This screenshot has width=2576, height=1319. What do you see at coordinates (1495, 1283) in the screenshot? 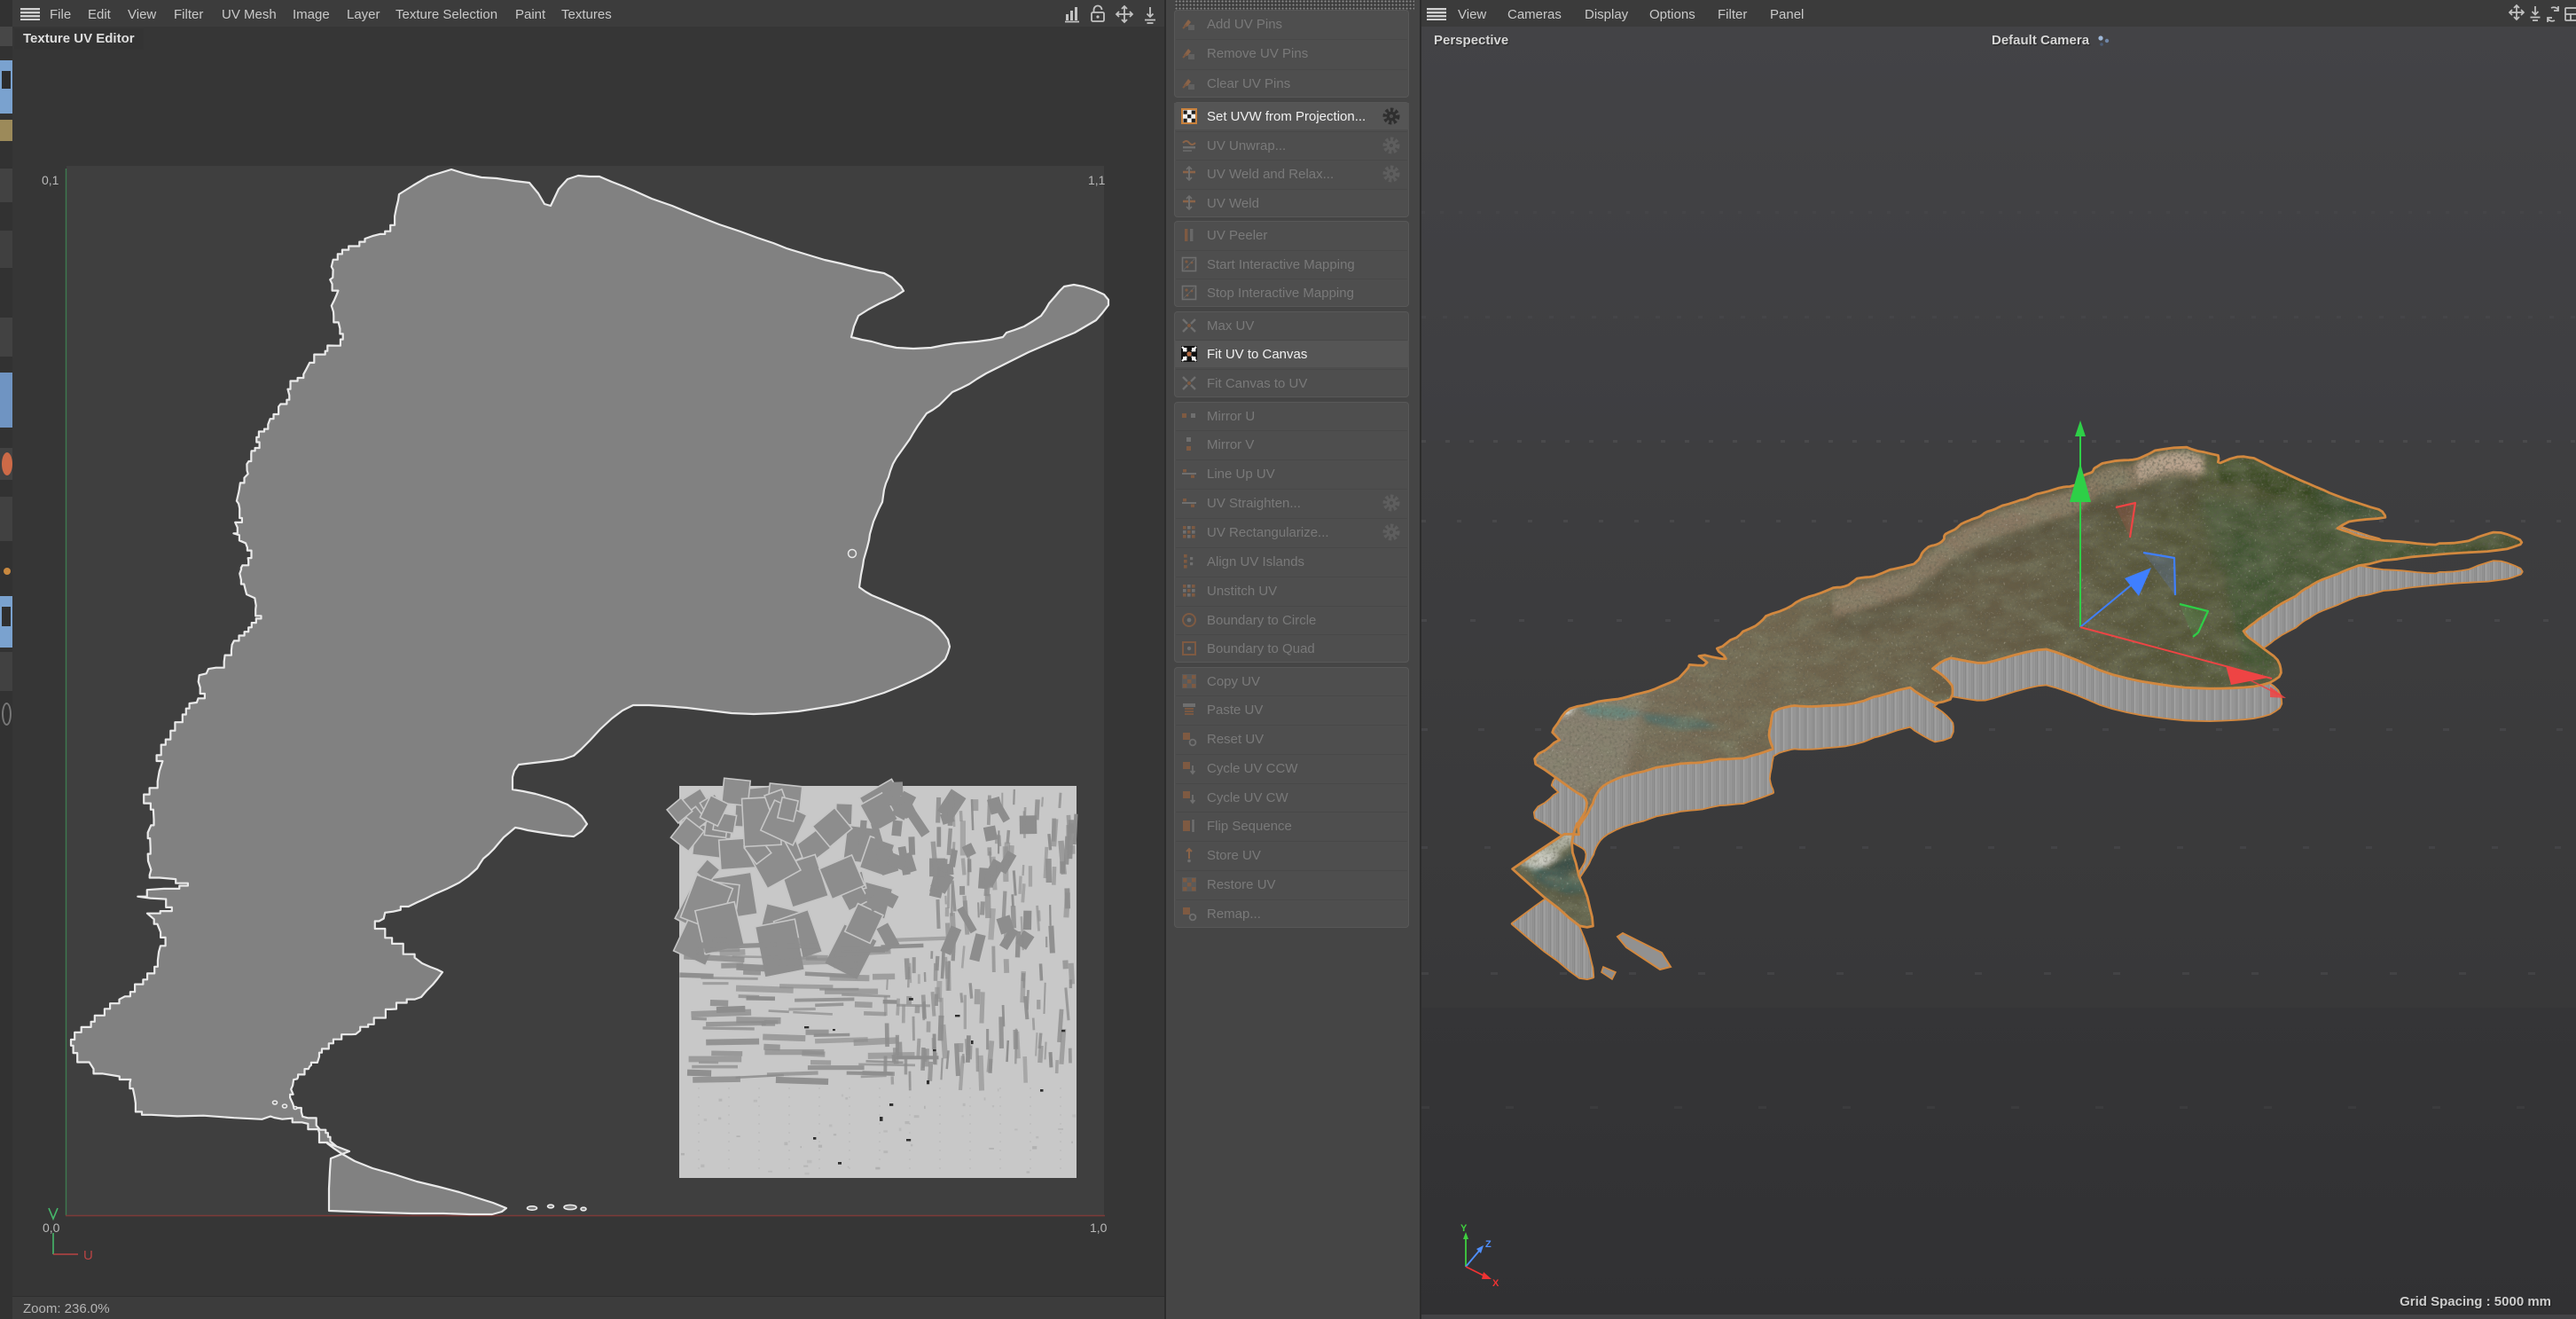
I see `svg-text: X` at bounding box center [1495, 1283].